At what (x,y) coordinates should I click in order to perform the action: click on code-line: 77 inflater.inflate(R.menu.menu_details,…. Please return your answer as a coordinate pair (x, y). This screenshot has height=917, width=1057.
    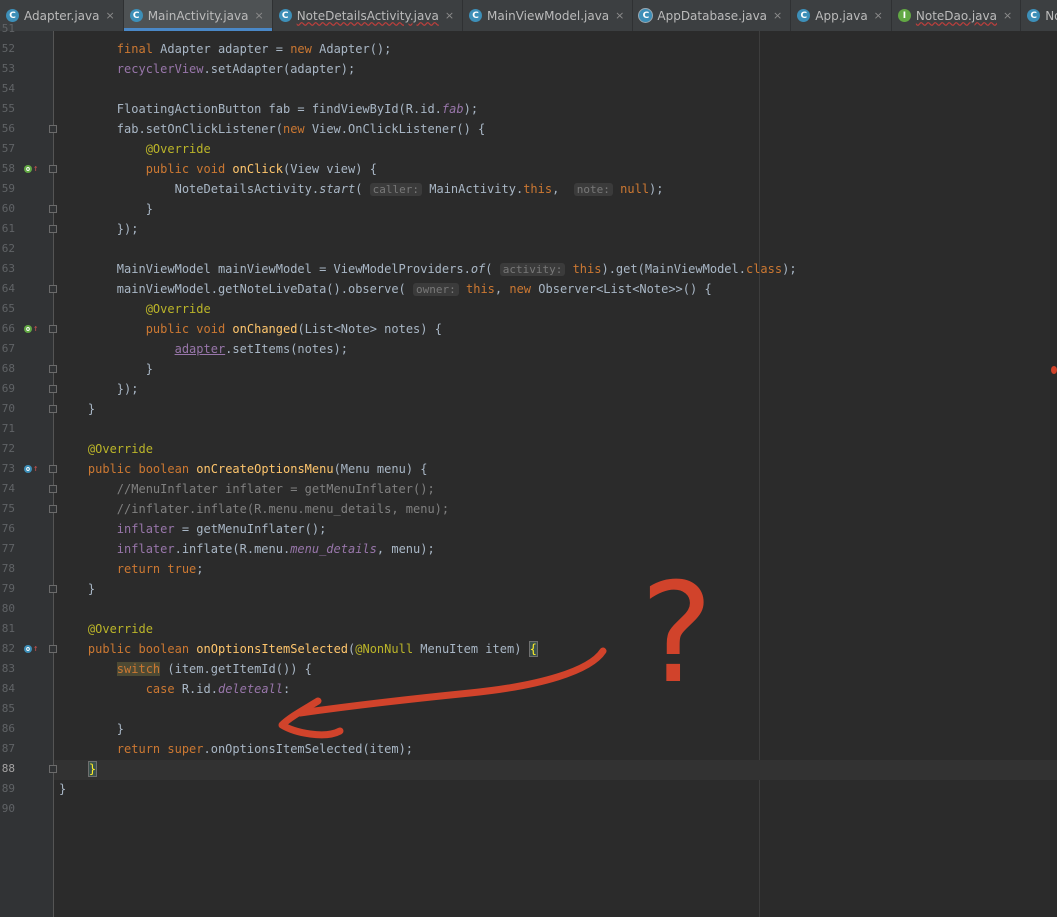
    Looking at the image, I should click on (218, 549).